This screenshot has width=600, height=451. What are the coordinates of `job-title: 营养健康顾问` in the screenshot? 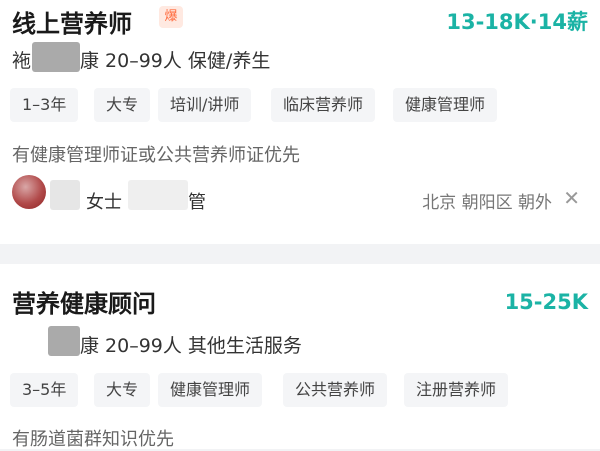 It's located at (84, 301).